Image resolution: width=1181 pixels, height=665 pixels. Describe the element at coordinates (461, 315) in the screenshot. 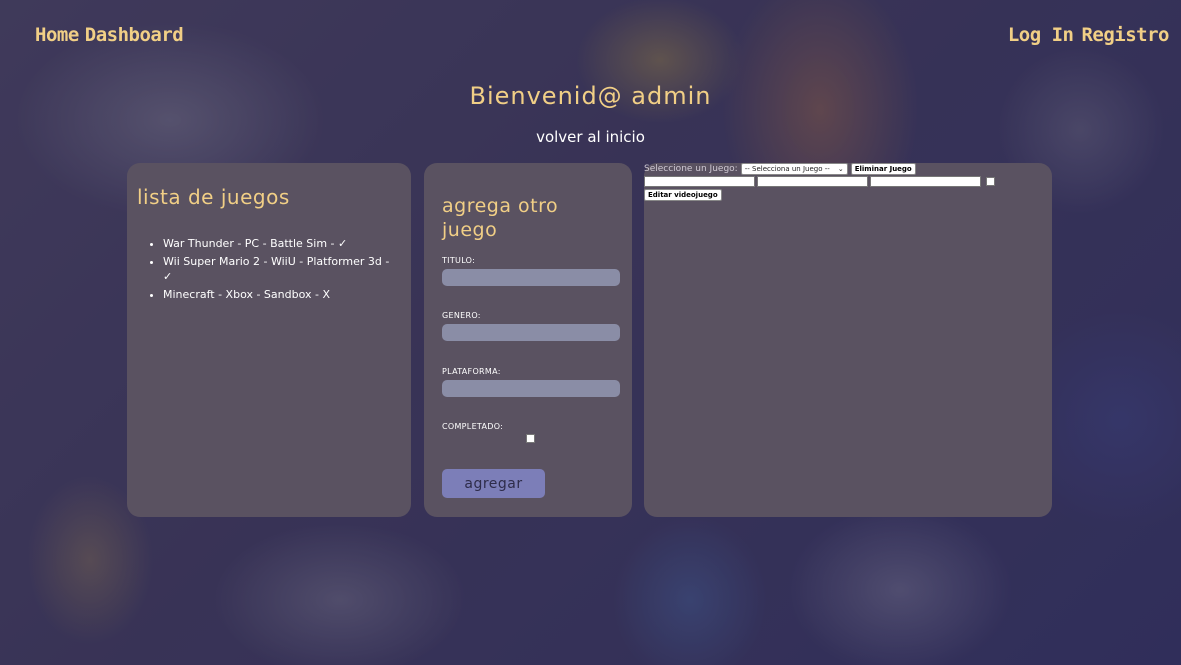

I see `genre-label: GENERO:` at that location.